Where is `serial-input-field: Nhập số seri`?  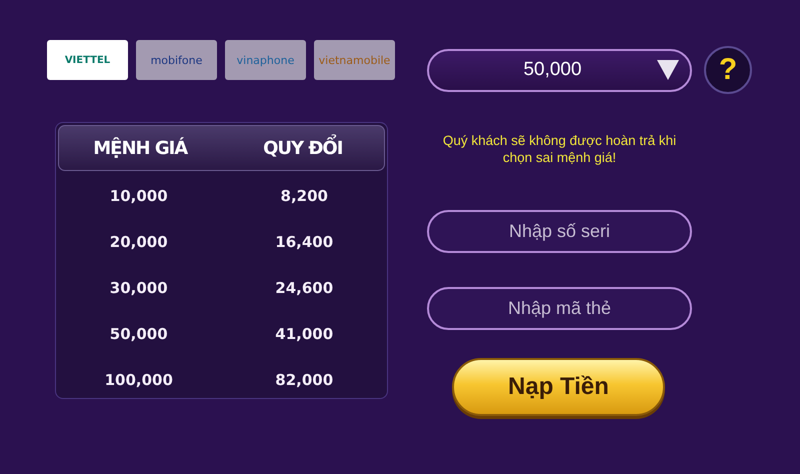 serial-input-field: Nhập số seri is located at coordinates (559, 231).